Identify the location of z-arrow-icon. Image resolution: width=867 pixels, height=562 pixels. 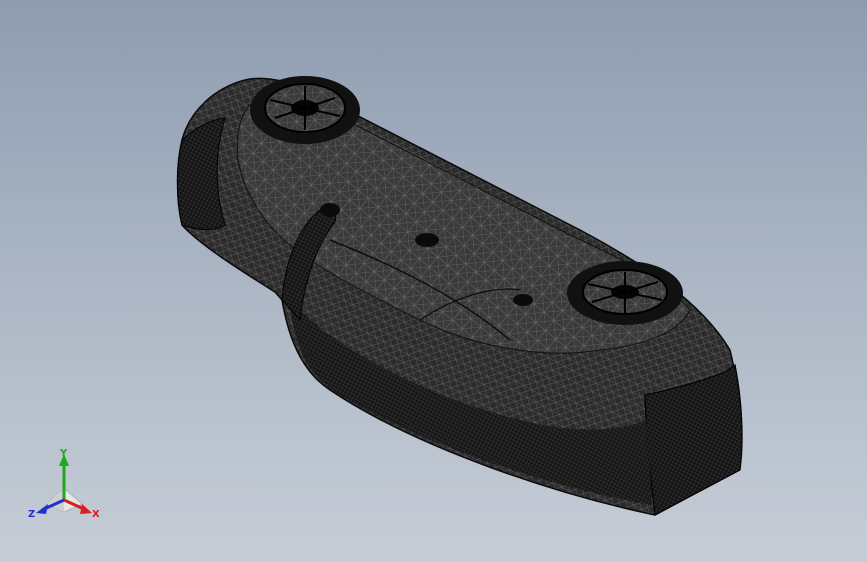
(42, 509).